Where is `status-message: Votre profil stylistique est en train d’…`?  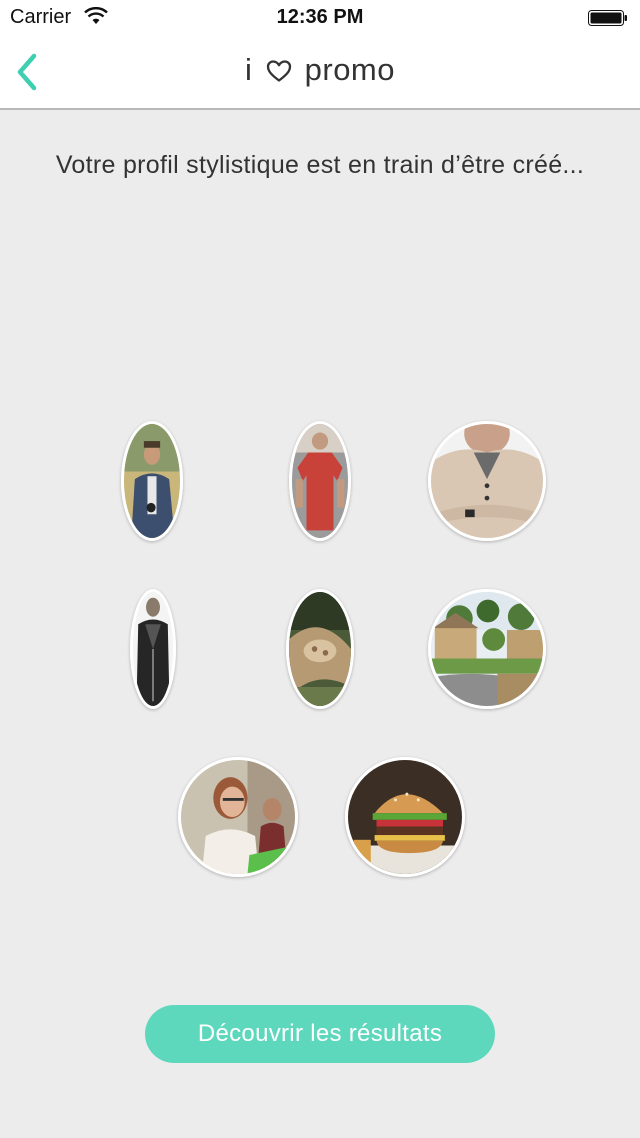
status-message: Votre profil stylistique est en train d’… is located at coordinates (320, 165).